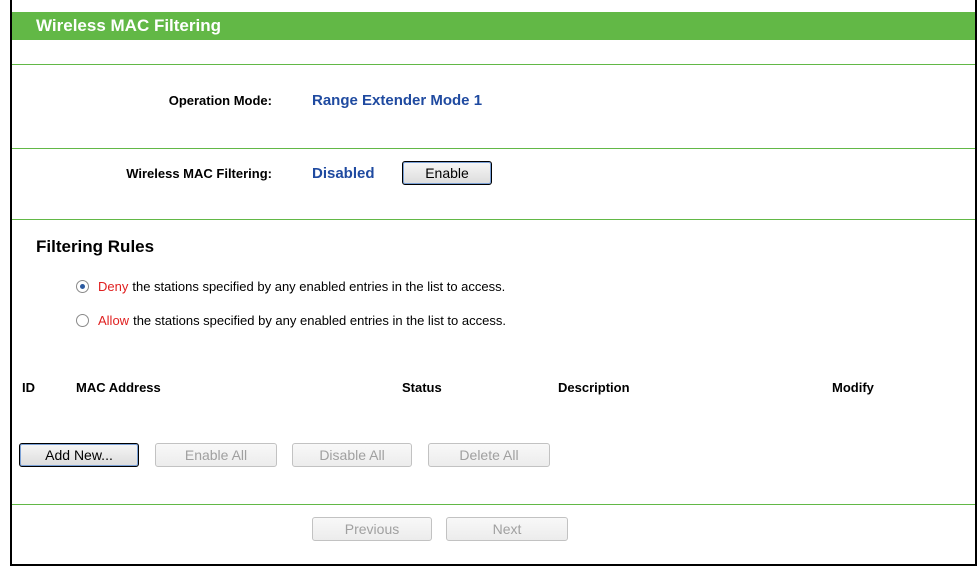 The image size is (979, 568). Describe the element at coordinates (447, 173) in the screenshot. I see `enable-filtering-button: Enable` at that location.